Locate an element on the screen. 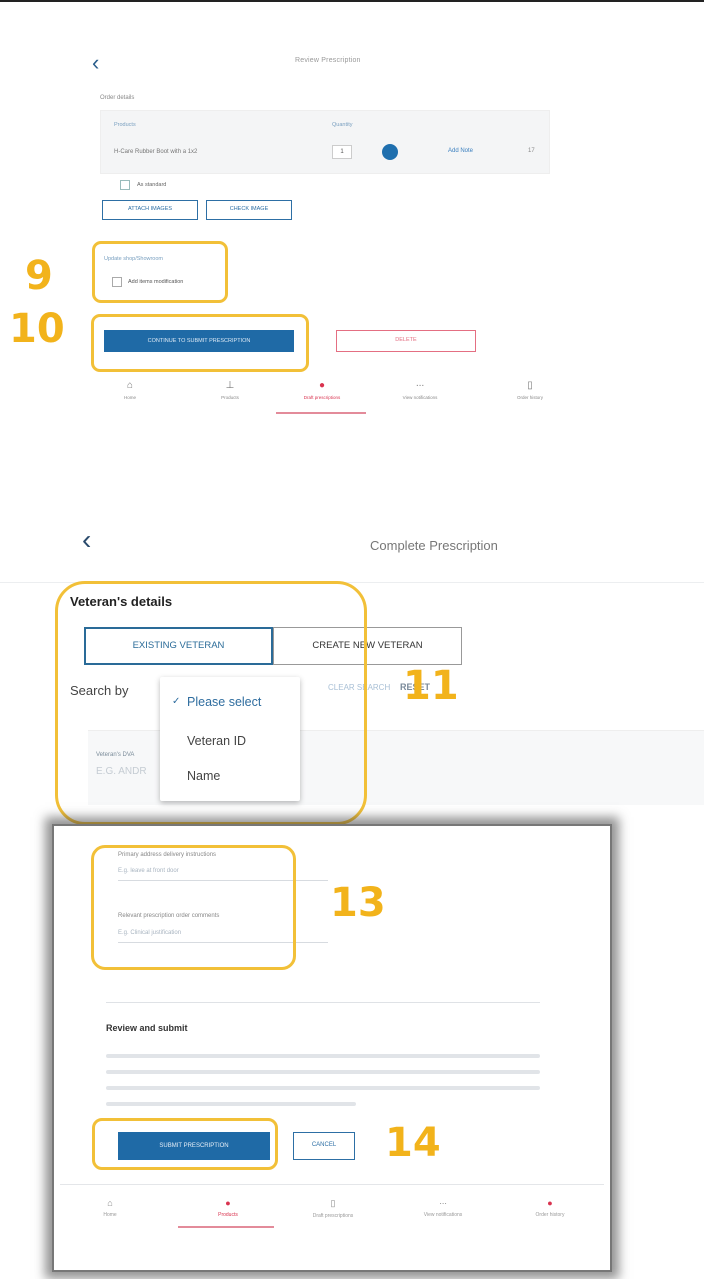 This screenshot has height=1279, width=704. review-submit-title: Review and submit is located at coordinates (147, 1028).